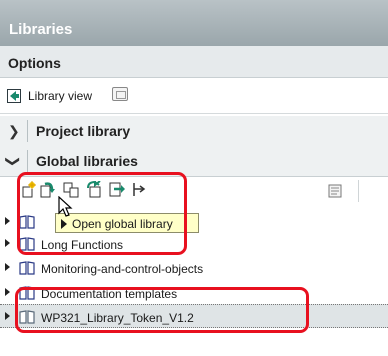  Describe the element at coordinates (194, 244) in the screenshot. I see `tree-item: Long Functions` at that location.